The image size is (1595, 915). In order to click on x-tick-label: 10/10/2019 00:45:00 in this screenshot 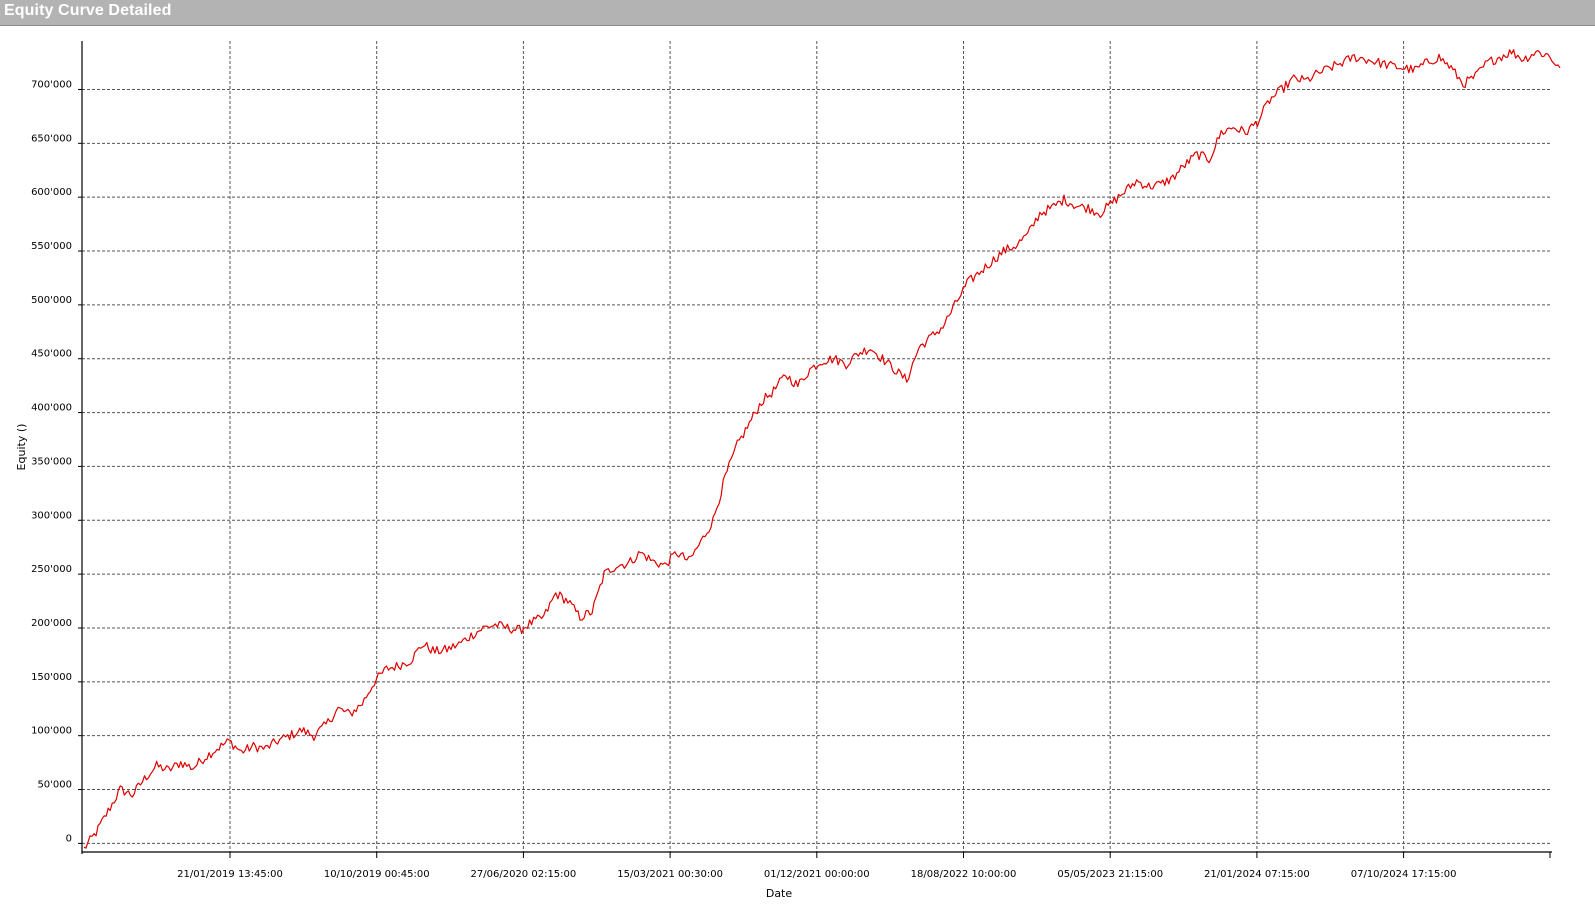, I will do `click(377, 874)`.